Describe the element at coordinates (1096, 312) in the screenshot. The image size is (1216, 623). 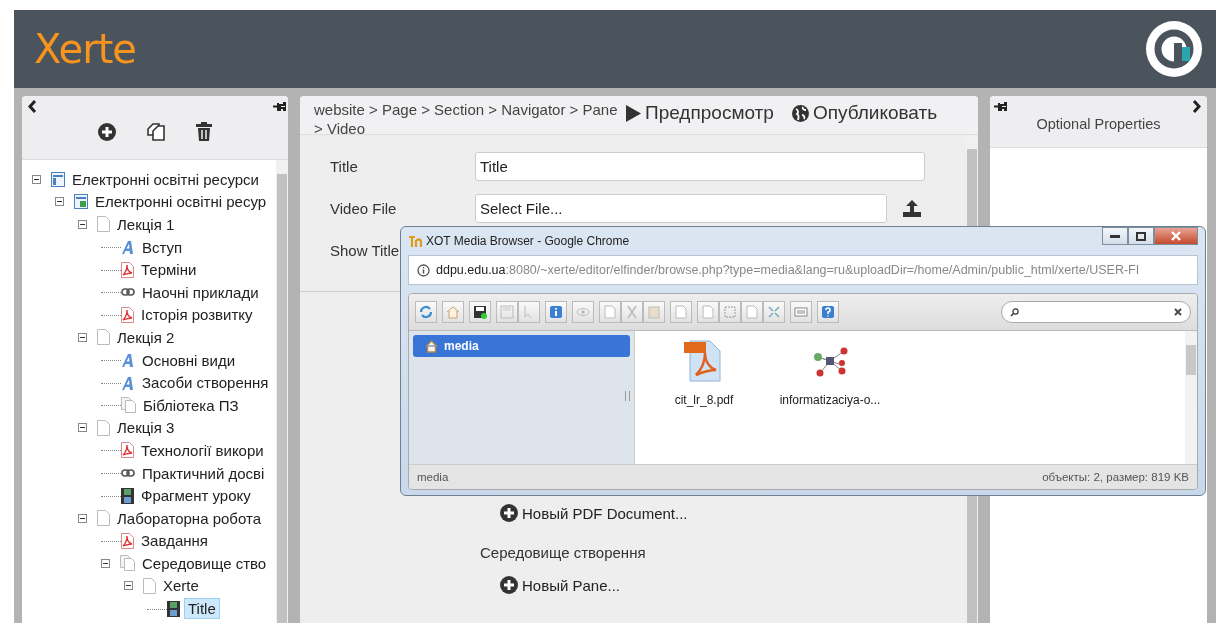
I see `search-field` at that location.